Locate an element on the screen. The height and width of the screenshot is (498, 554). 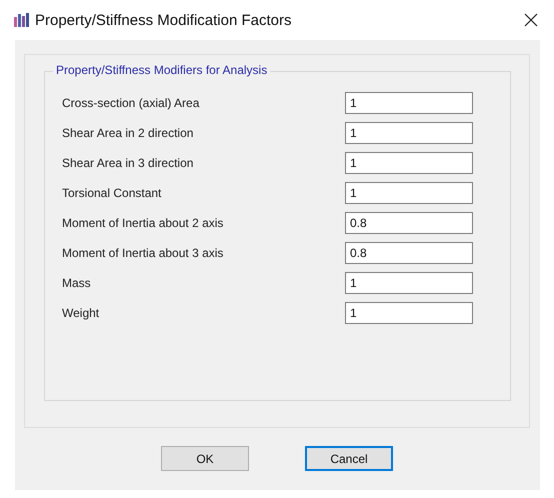
field-label: Moment of Inertia about 2 axis is located at coordinates (143, 223).